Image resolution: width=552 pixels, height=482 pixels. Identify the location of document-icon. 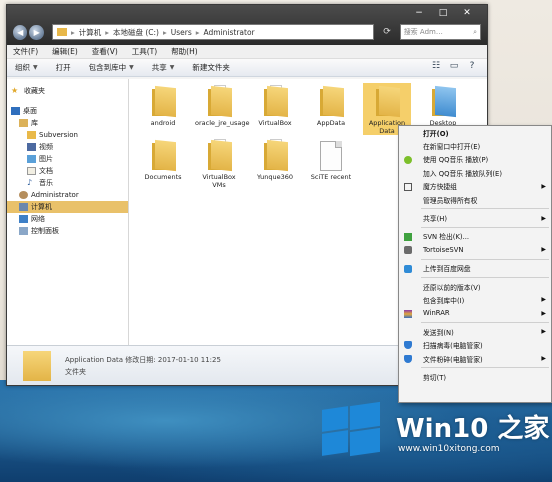
(31, 171).